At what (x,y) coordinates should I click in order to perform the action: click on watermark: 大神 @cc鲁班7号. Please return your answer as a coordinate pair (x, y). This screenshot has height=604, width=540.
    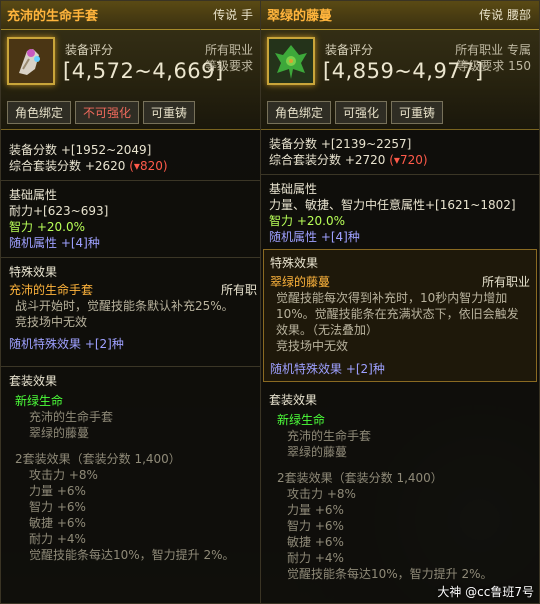
    Looking at the image, I should click on (485, 592).